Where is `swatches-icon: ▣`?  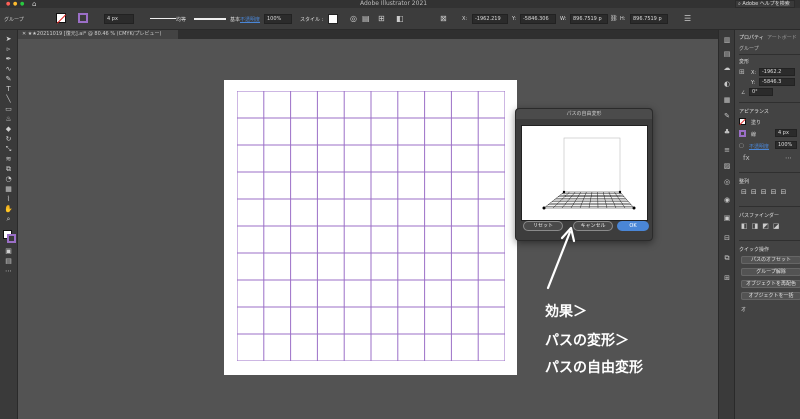 swatches-icon: ▣ is located at coordinates (8, 251).